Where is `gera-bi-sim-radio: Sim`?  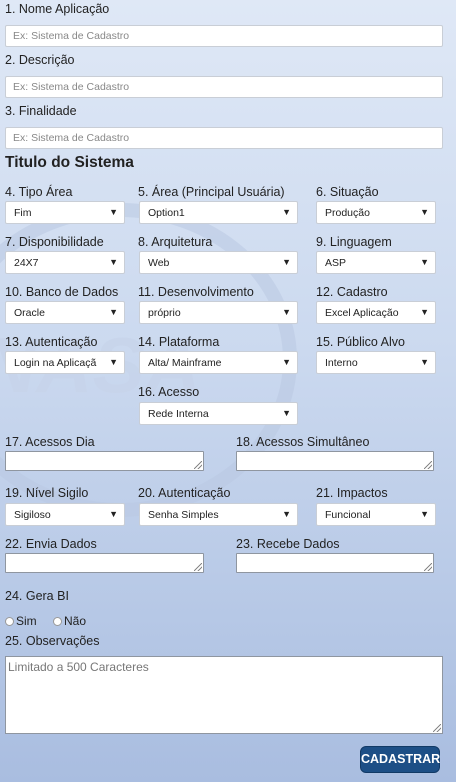 gera-bi-sim-radio: Sim is located at coordinates (21, 621).